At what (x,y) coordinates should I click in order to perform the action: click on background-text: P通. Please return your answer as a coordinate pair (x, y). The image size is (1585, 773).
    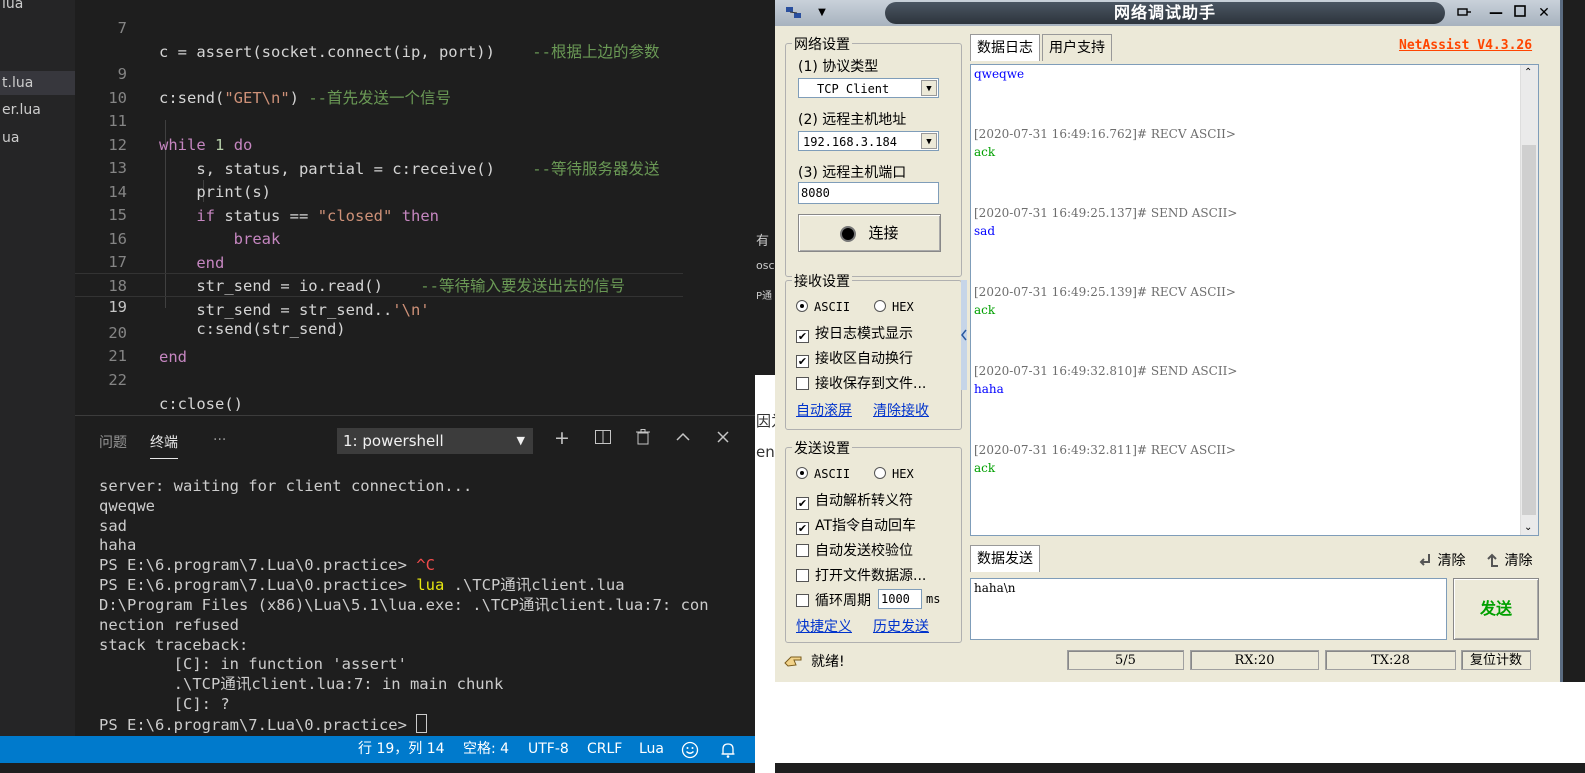
    Looking at the image, I should click on (764, 296).